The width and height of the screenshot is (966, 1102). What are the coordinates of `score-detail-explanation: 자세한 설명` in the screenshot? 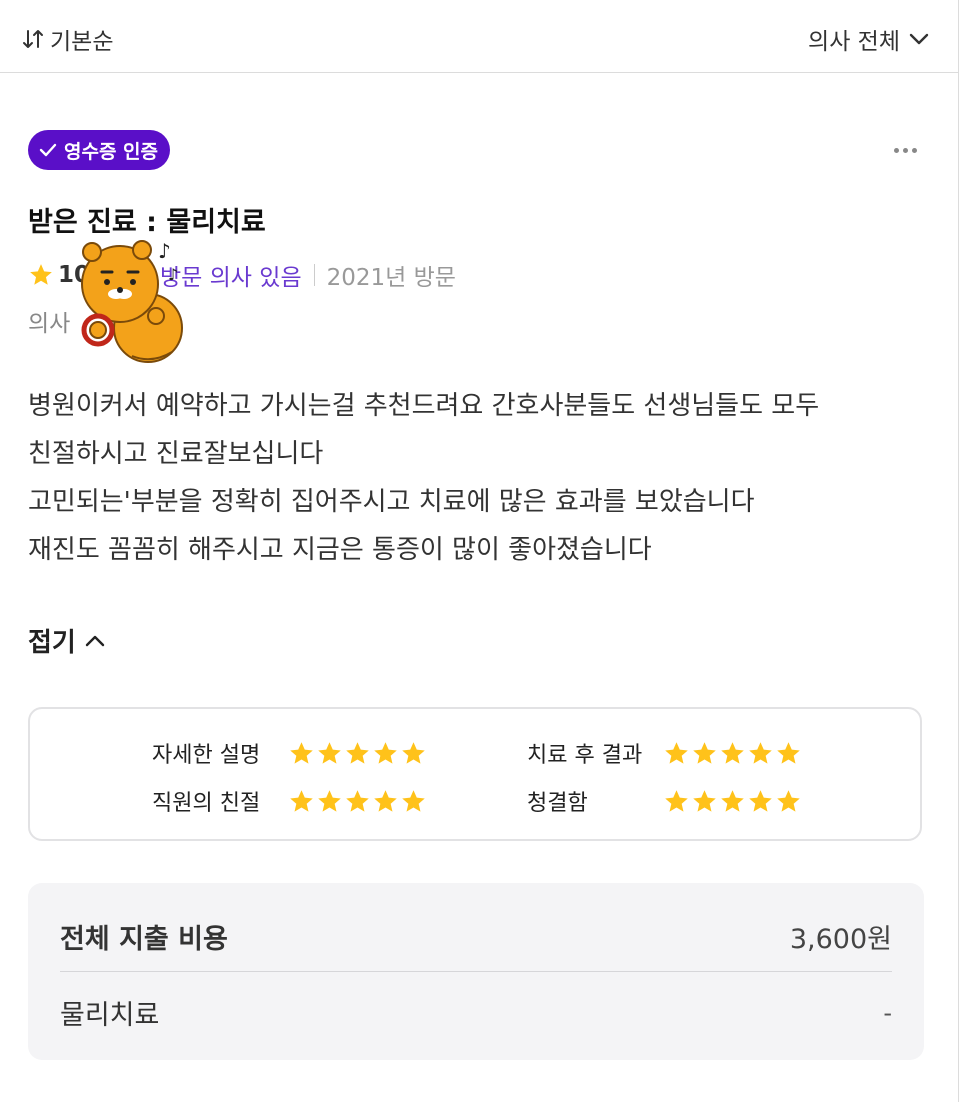 It's located at (290, 753).